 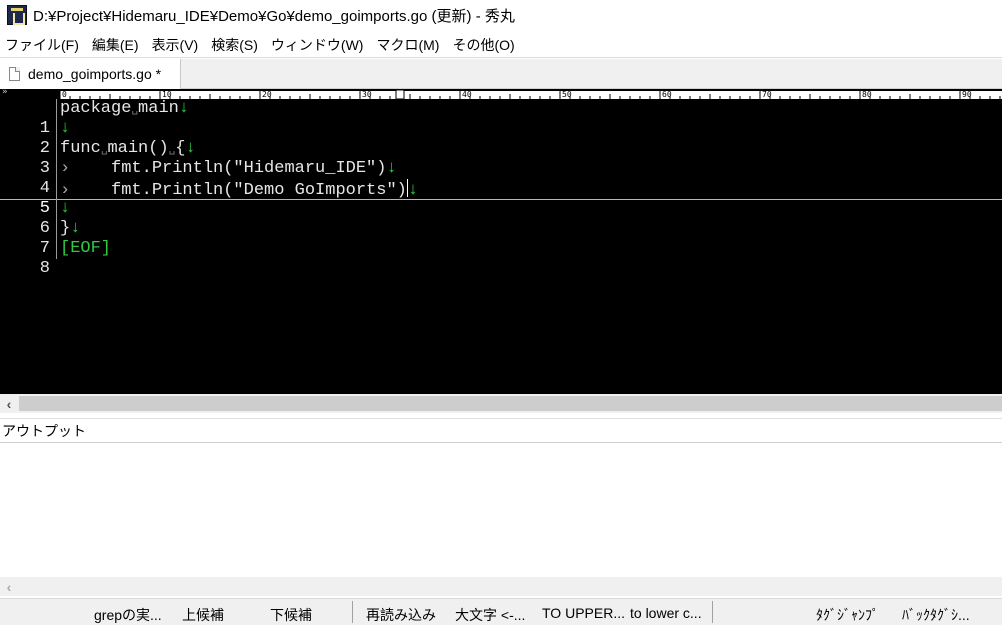 I want to click on code-text: › fmt.Println("Hidemaru_IDE")↓, so click(x=228, y=169).